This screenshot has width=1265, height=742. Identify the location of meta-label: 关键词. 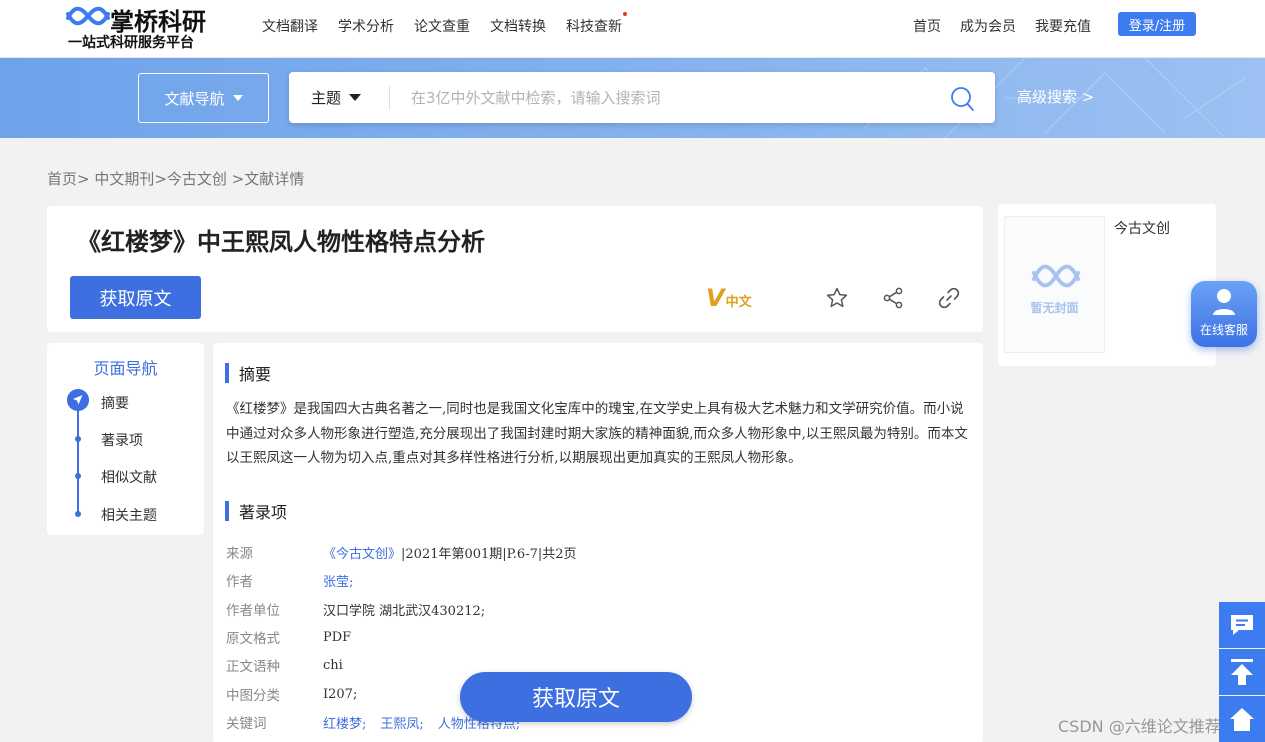
(246, 724).